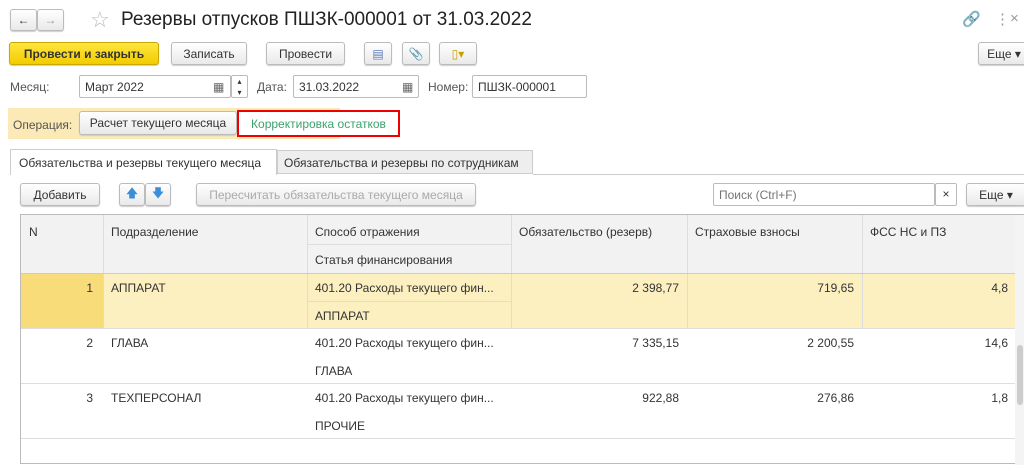 The width and height of the screenshot is (1024, 465). What do you see at coordinates (655, 288) in the screenshot?
I see `cell-liability: 2 398,77` at bounding box center [655, 288].